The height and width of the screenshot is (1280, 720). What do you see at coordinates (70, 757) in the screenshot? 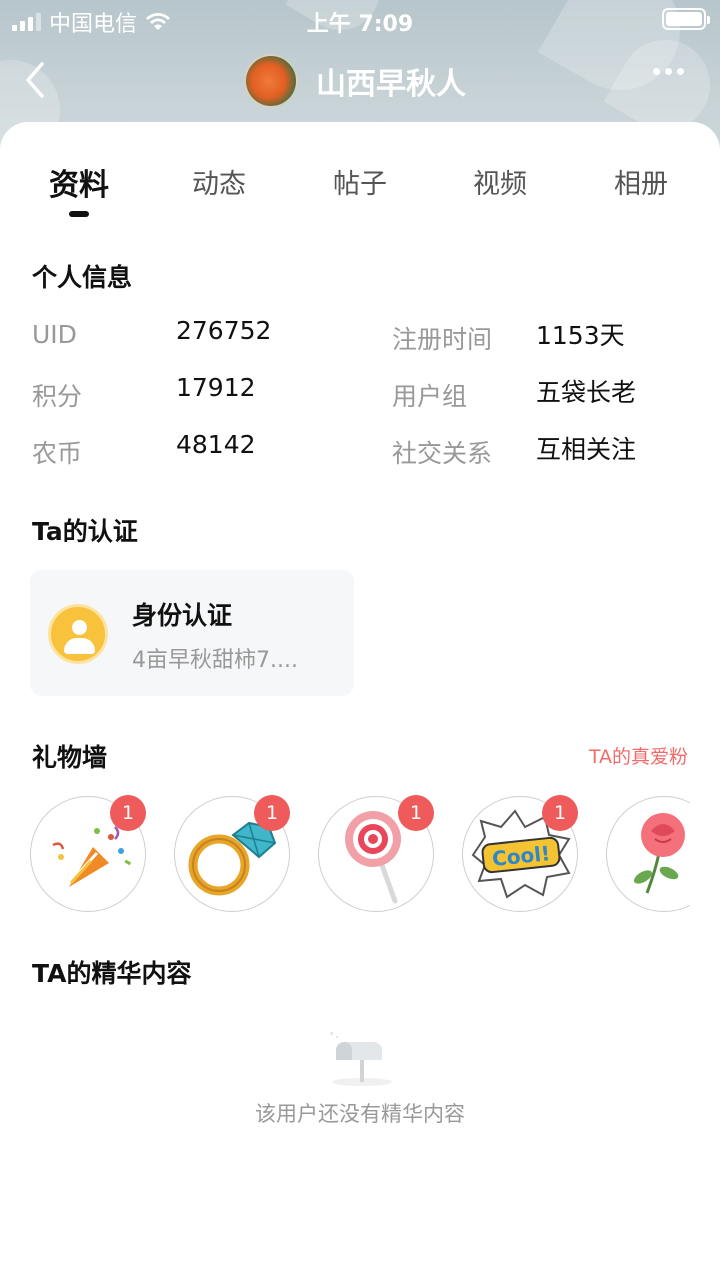
I see `gift-wall-title: 礼物墙` at bounding box center [70, 757].